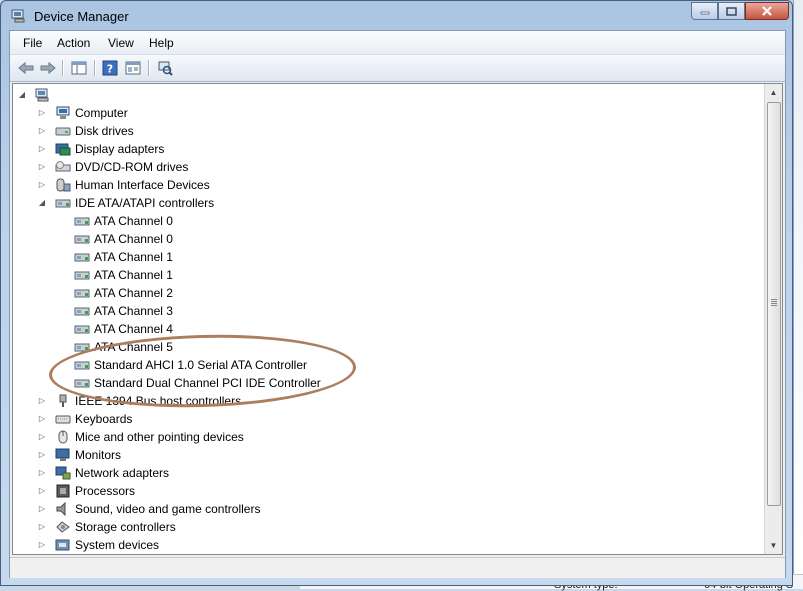 This screenshot has width=803, height=591. What do you see at coordinates (133, 257) in the screenshot?
I see `tree-item-label: ATA Channel 1` at bounding box center [133, 257].